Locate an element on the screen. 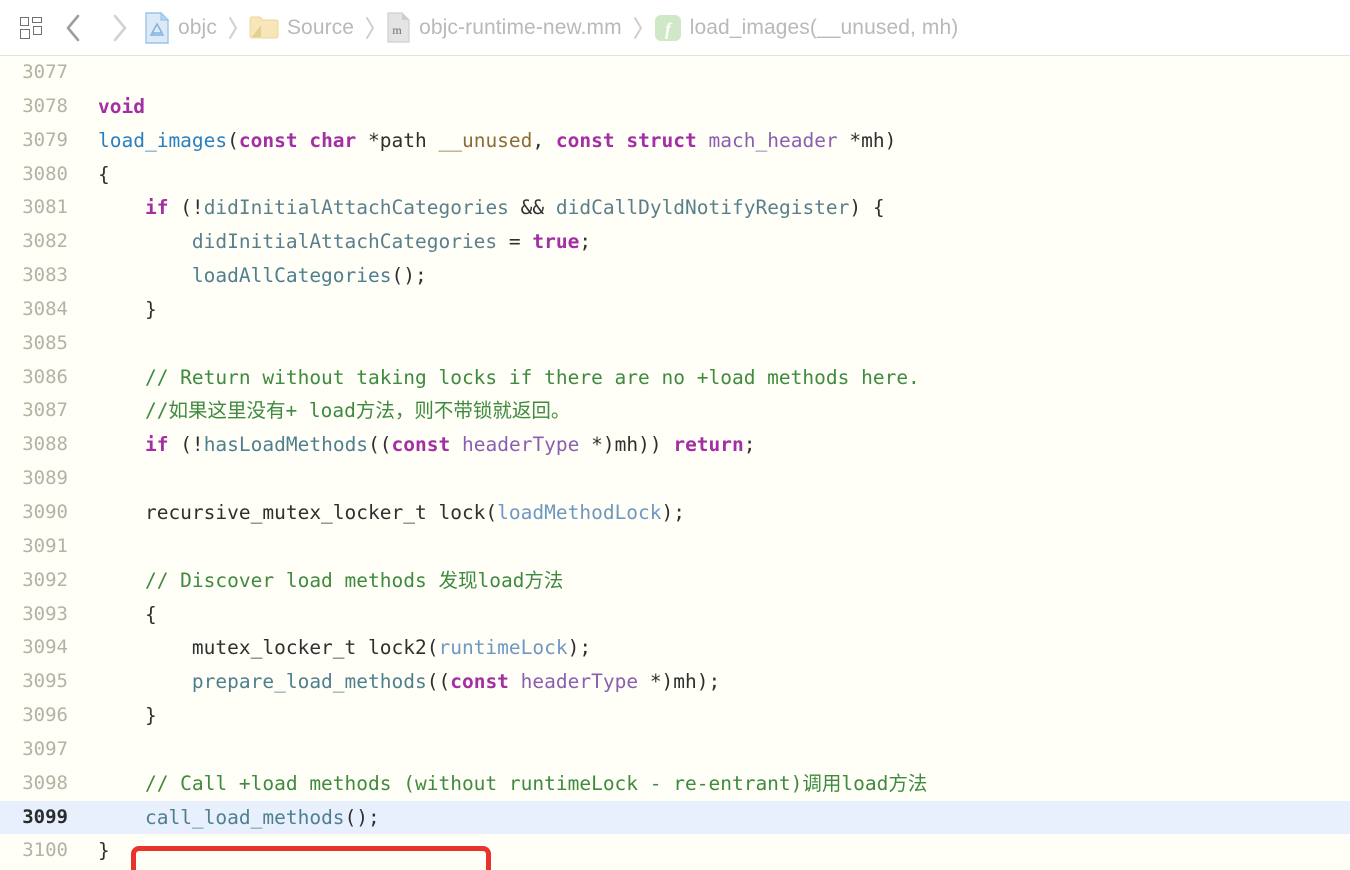  layout-grid-button is located at coordinates (31, 28).